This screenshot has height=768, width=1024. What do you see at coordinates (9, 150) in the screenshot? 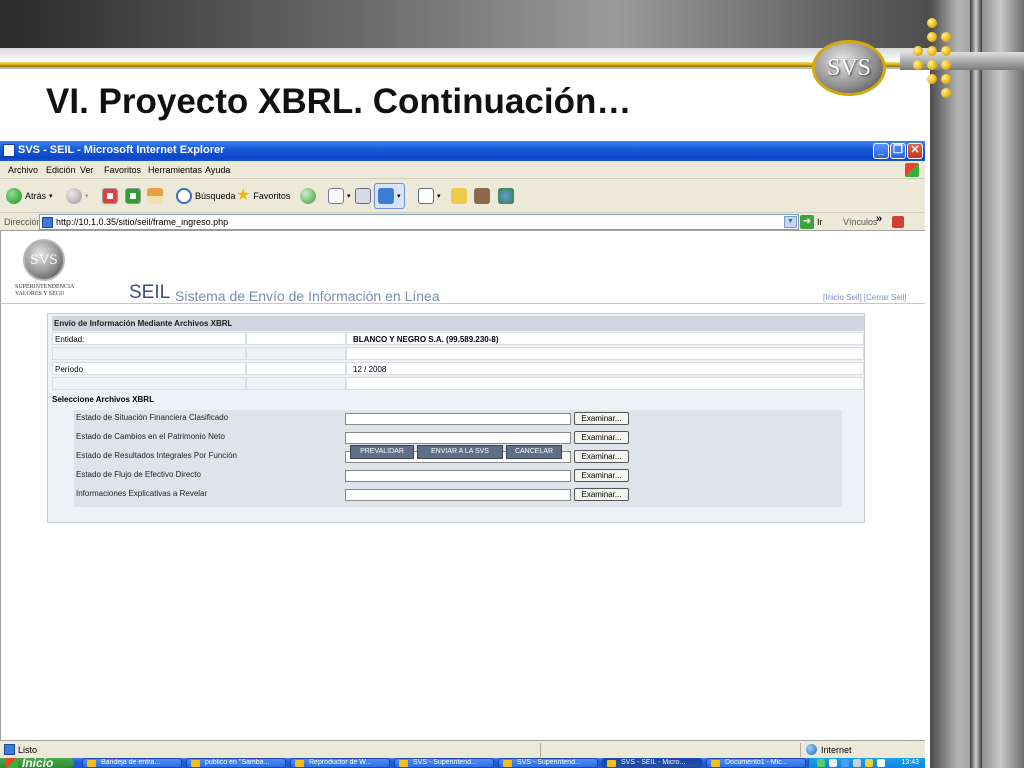
I see `ie-icon` at bounding box center [9, 150].